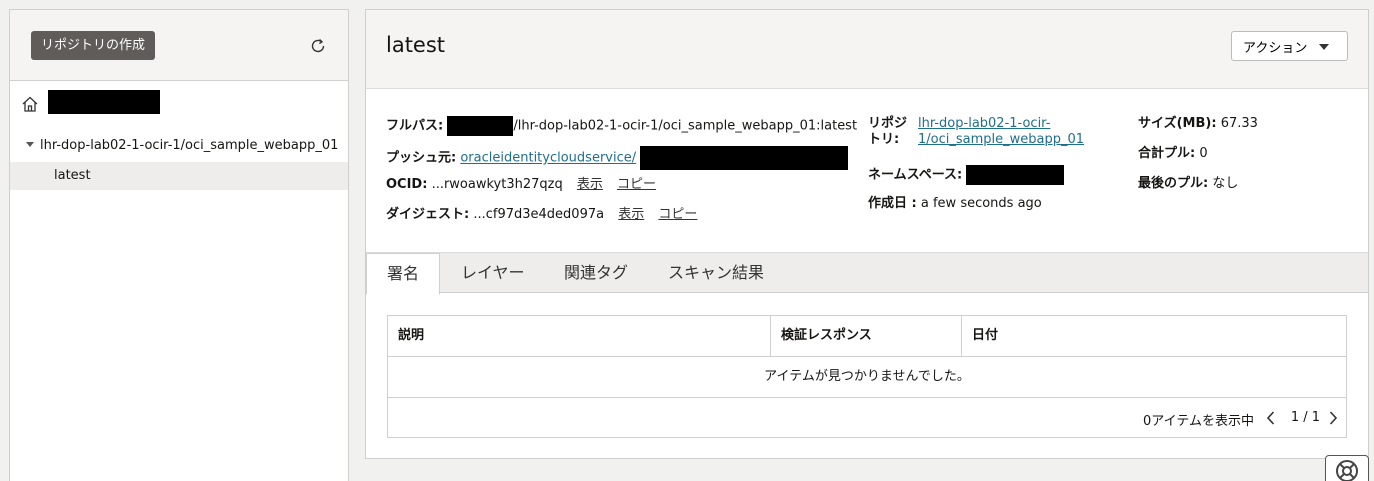 The image size is (1374, 481). Describe the element at coordinates (590, 184) in the screenshot. I see `ocid-show-link: 表示` at that location.